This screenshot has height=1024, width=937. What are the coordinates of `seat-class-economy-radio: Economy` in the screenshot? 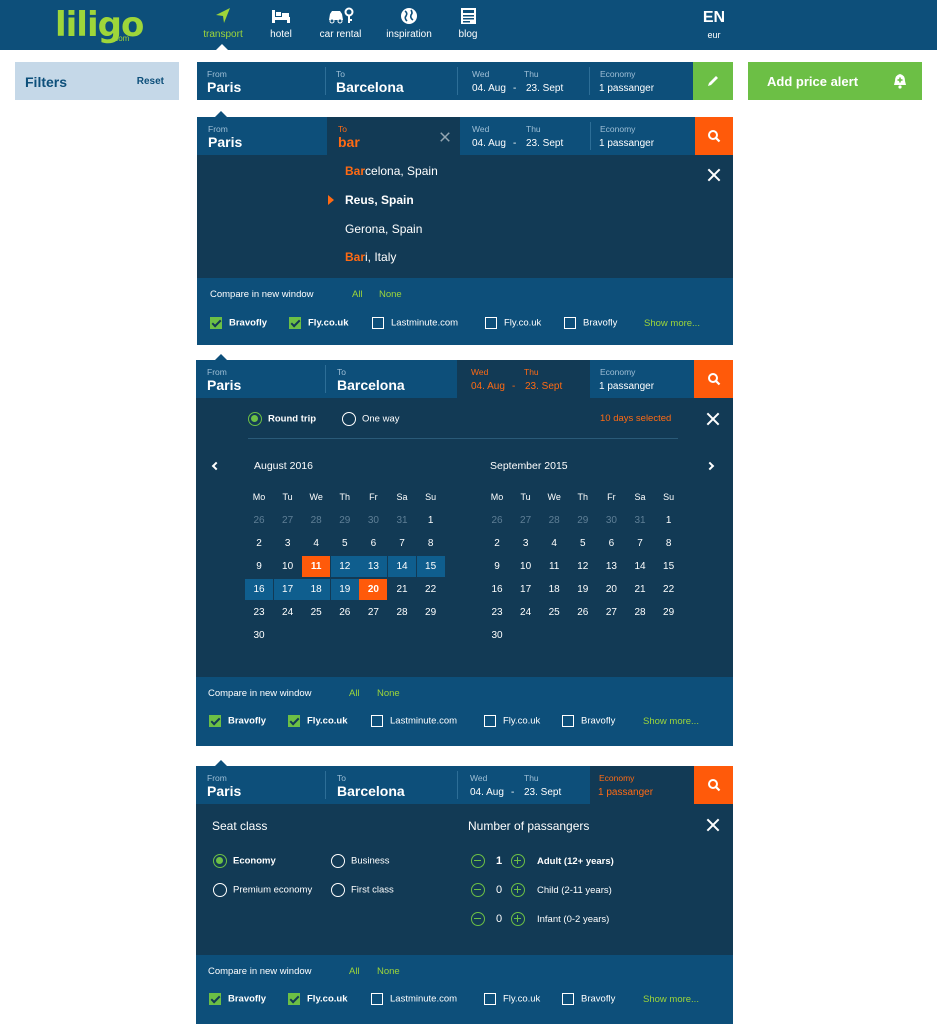 It's located at (244, 861).